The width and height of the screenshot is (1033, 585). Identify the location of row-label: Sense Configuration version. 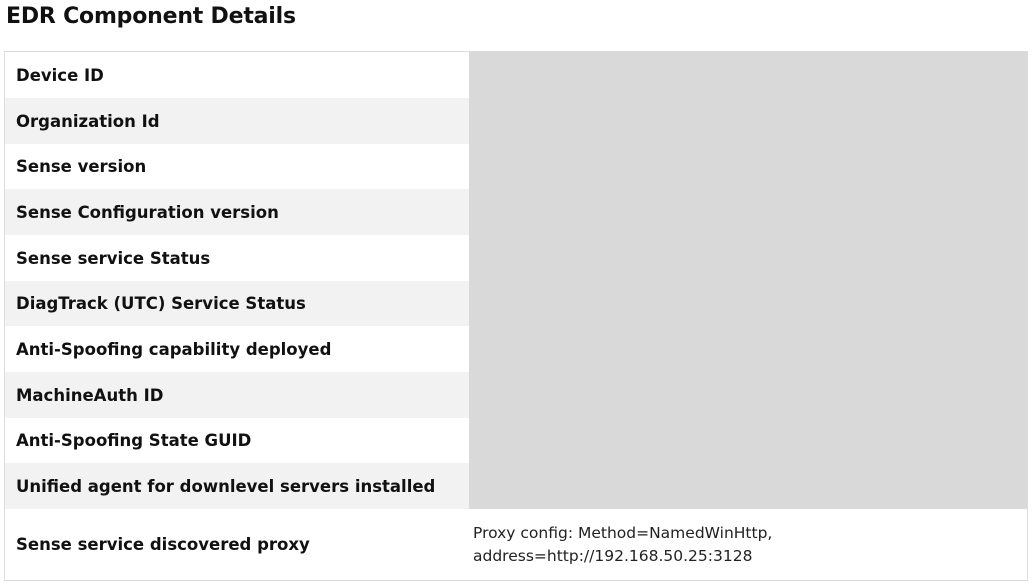
(237, 212).